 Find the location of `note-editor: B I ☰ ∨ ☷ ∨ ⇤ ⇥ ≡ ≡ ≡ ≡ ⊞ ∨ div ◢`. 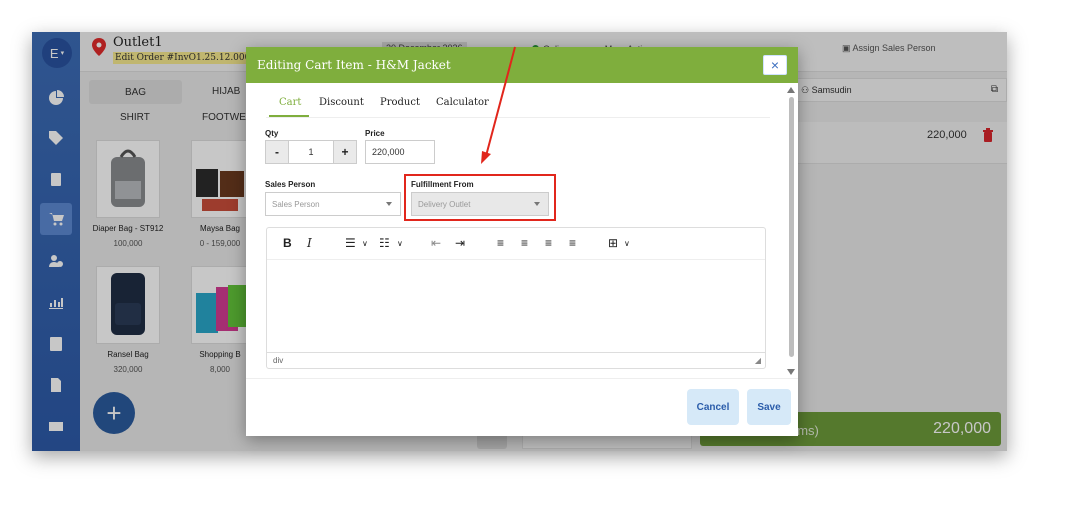

note-editor: B I ☰ ∨ ☷ ∨ ⇤ ⇥ ≡ ≡ ≡ ≡ ⊞ ∨ div ◢ is located at coordinates (516, 298).